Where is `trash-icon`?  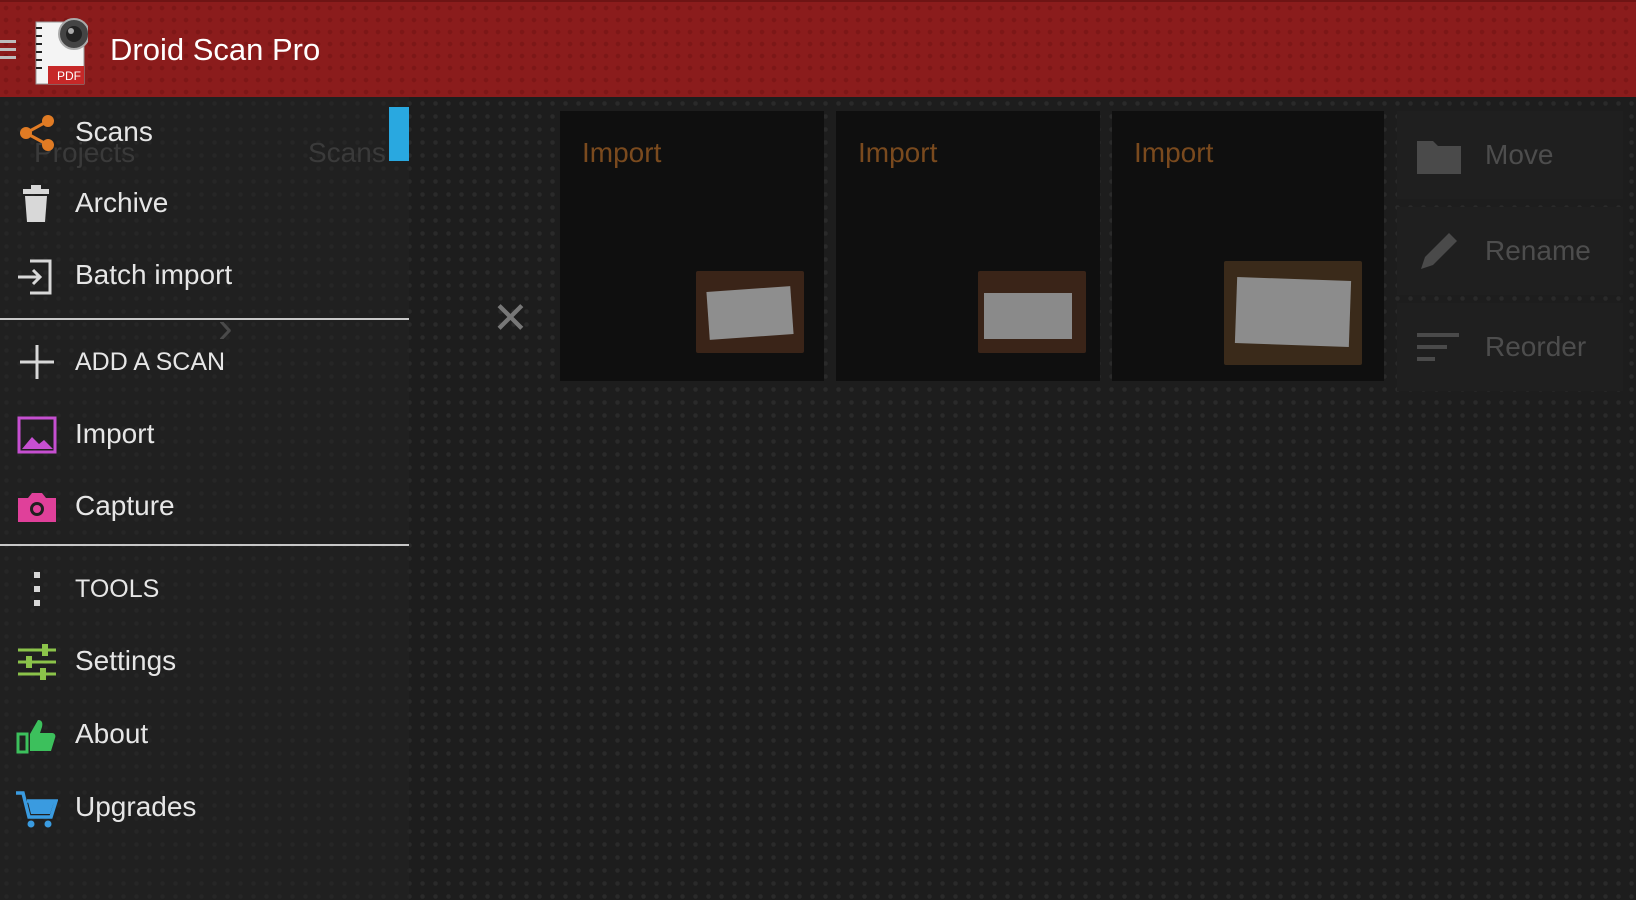
trash-icon is located at coordinates (36, 203).